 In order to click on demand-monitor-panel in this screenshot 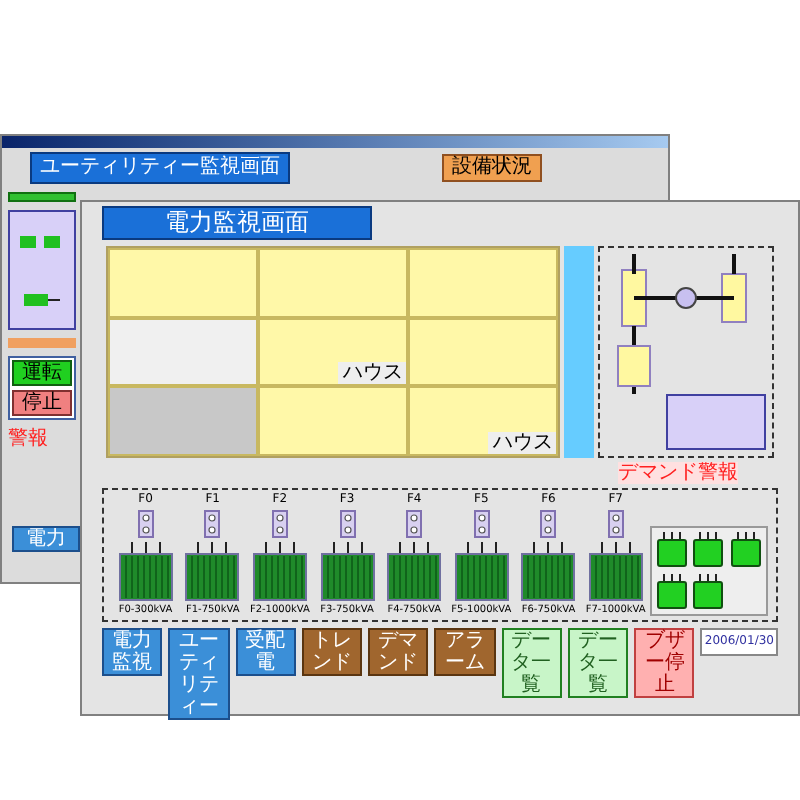, I will do `click(716, 422)`.